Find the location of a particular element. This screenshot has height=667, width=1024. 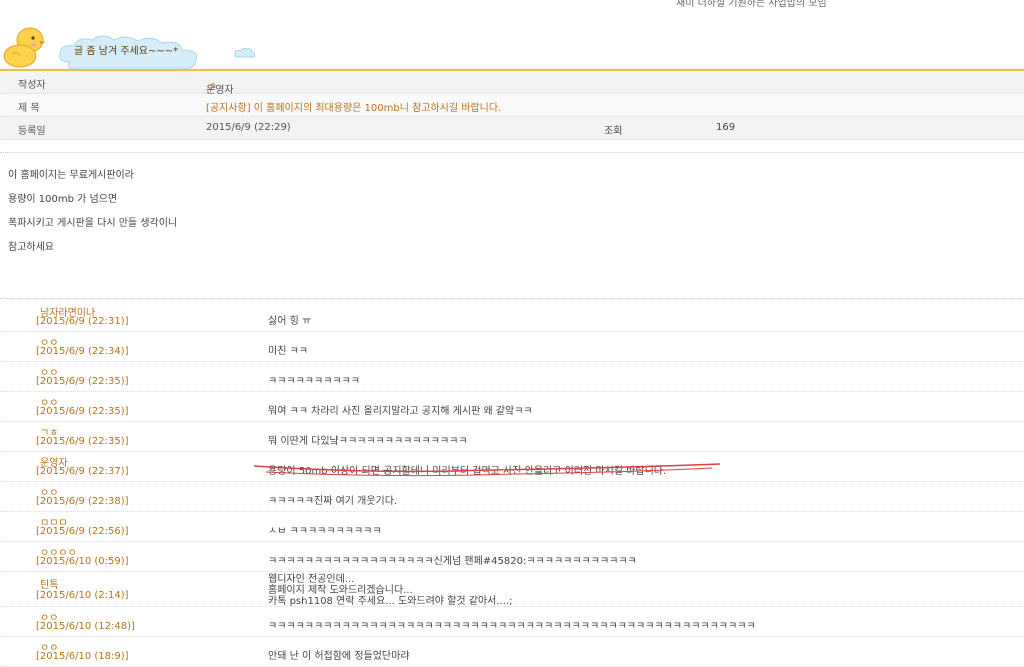

author-row: 작성자 운영자 ⌂ is located at coordinates (512, 83).